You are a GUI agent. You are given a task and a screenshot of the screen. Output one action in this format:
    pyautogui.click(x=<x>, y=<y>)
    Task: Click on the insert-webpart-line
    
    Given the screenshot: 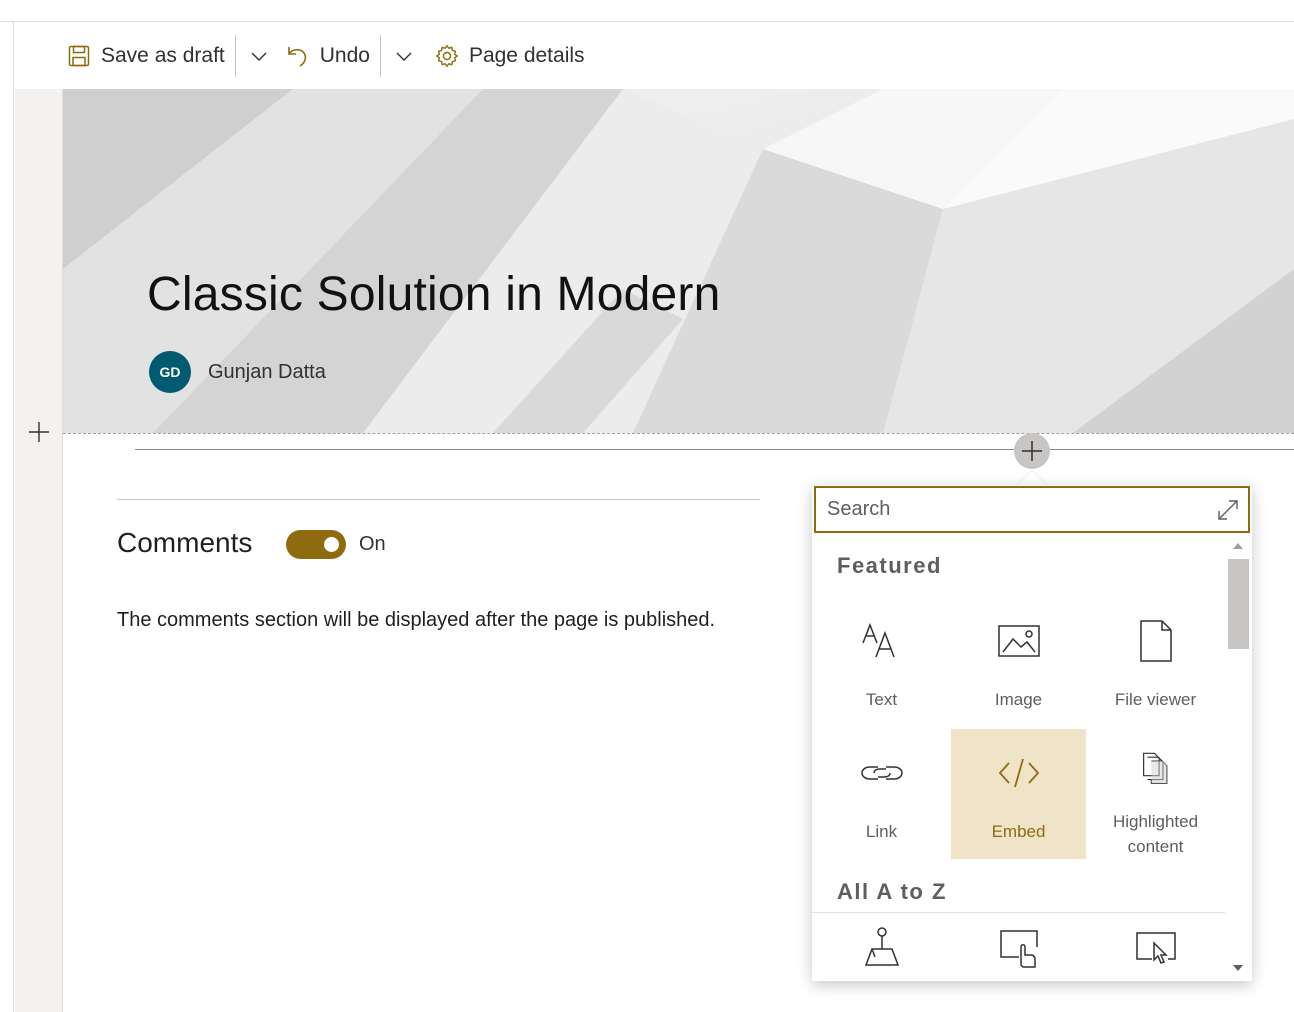 What is the action you would take?
    pyautogui.click(x=714, y=449)
    